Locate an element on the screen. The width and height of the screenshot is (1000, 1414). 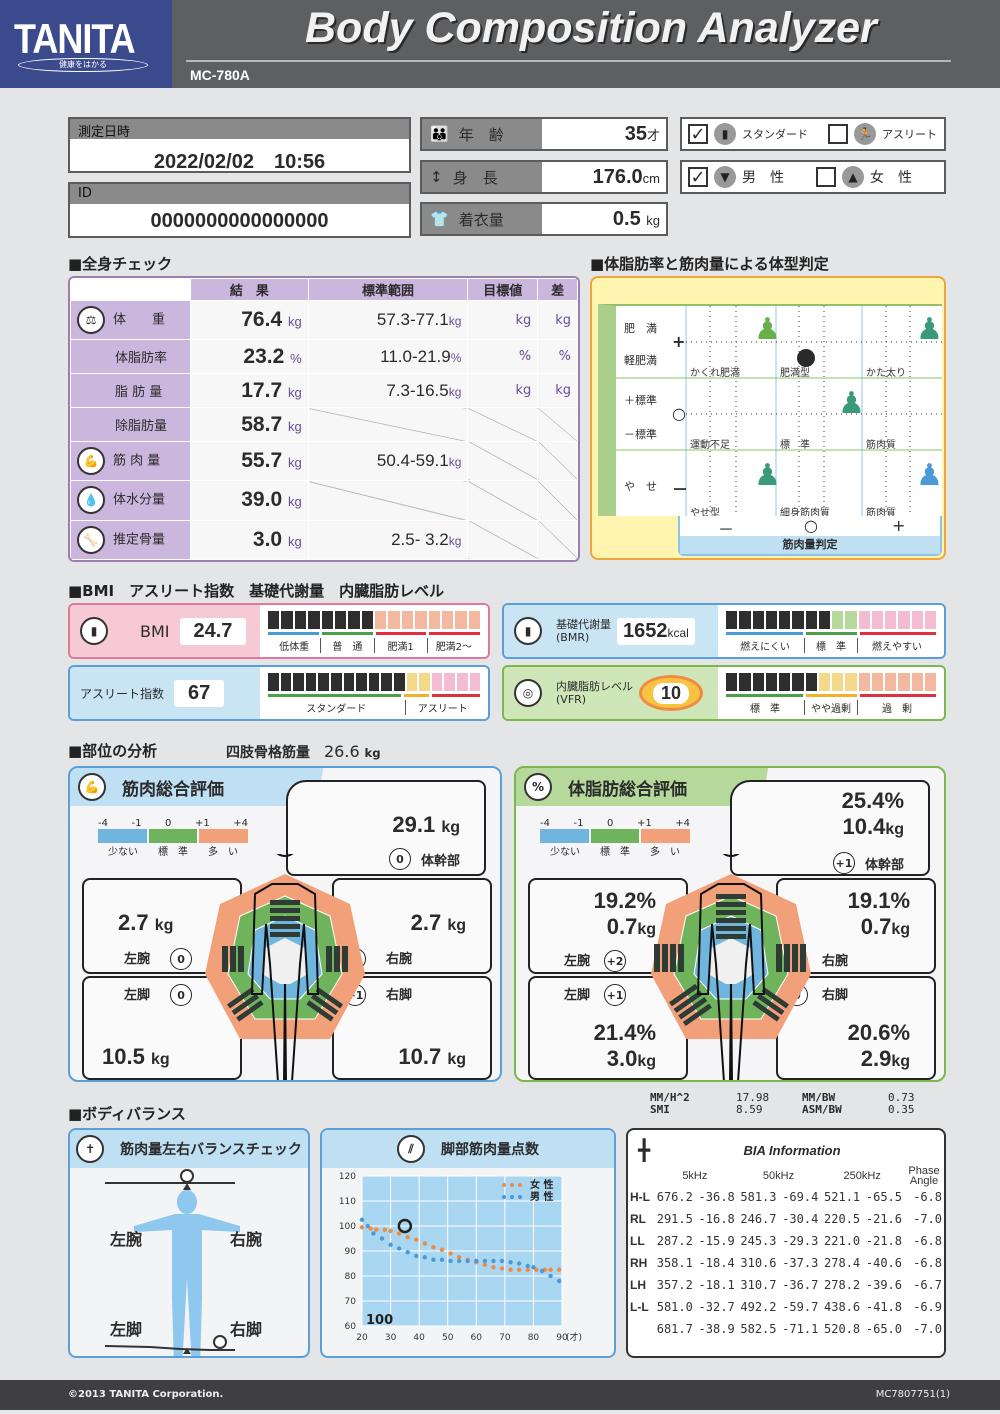
header-range: 標準範囲 is located at coordinates (388, 289).